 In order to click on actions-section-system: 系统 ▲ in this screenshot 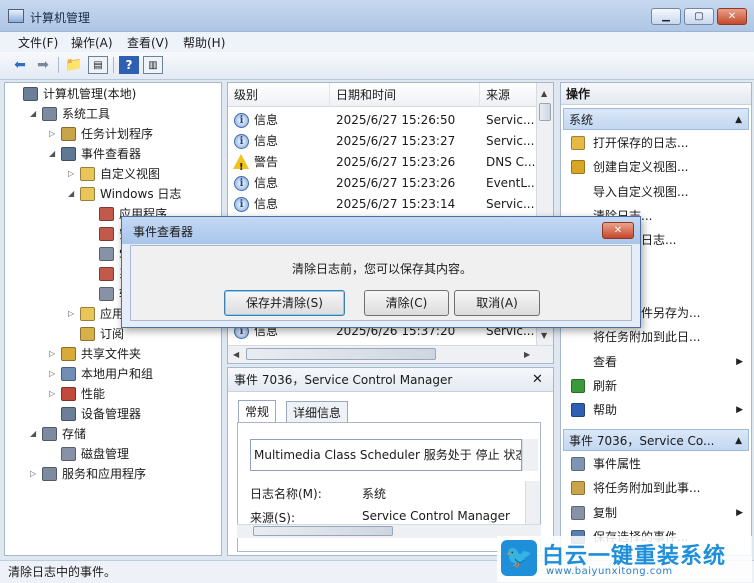, I will do `click(656, 119)`.